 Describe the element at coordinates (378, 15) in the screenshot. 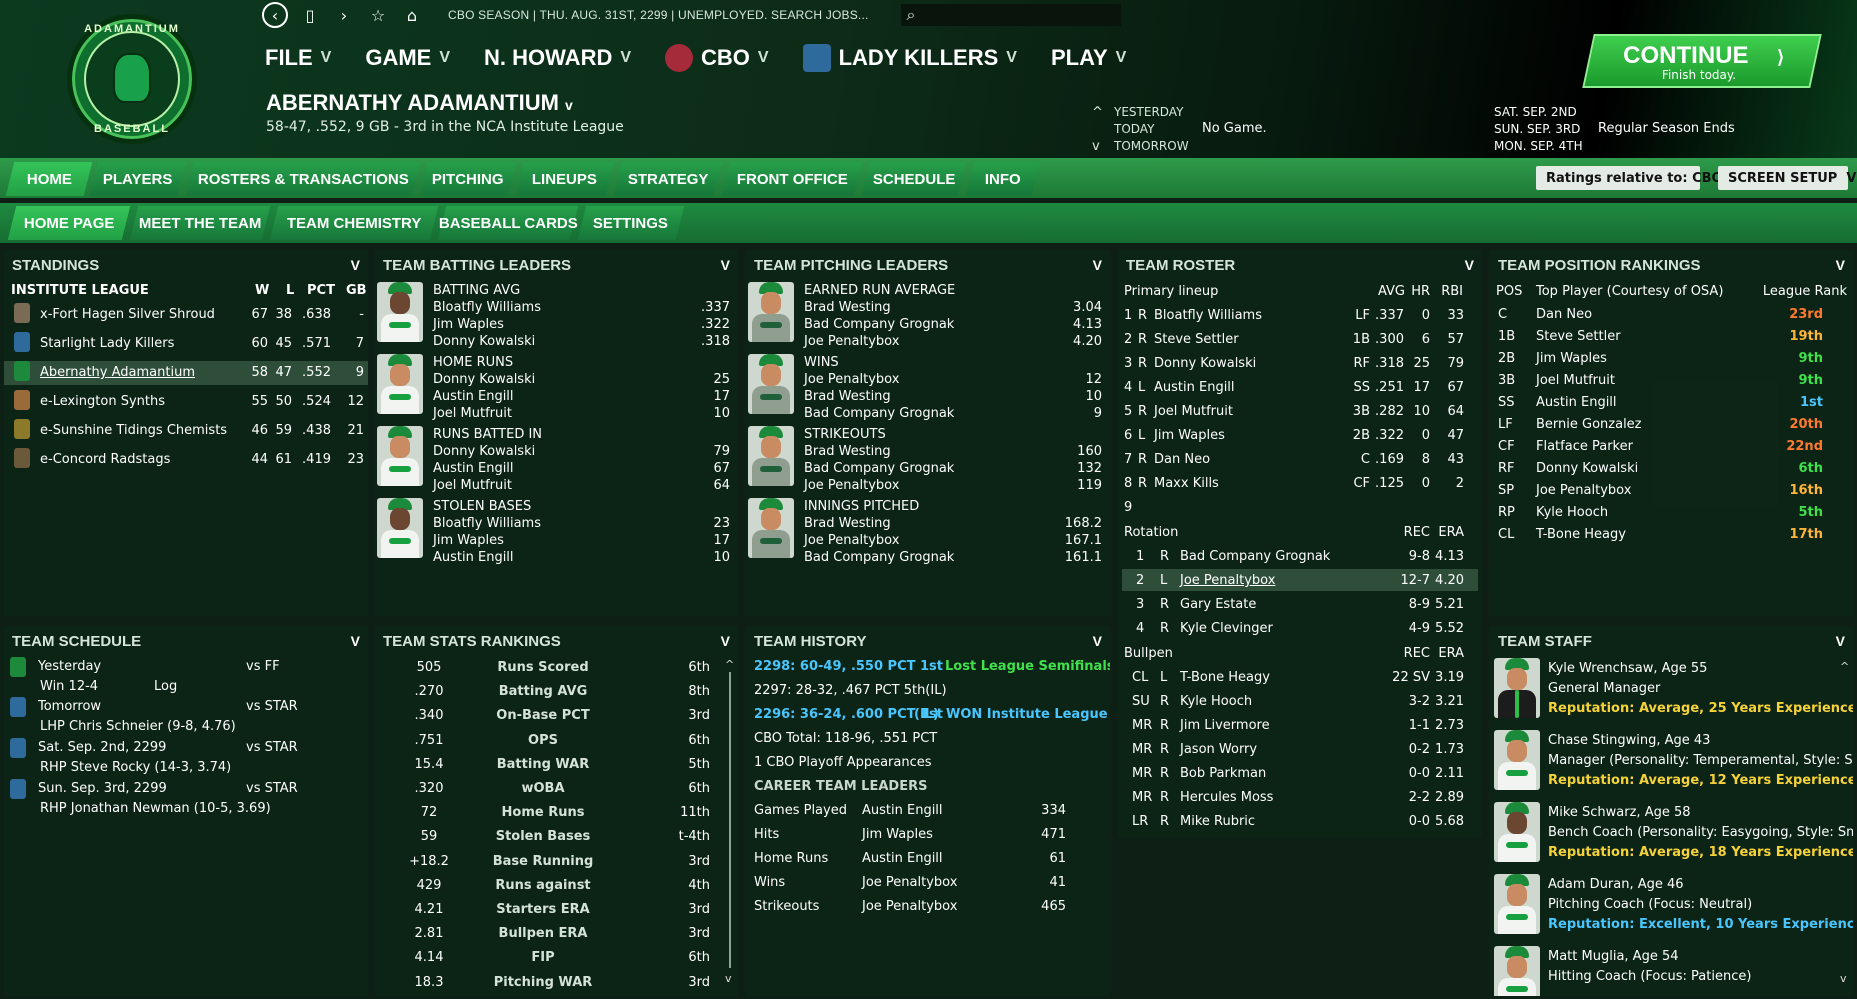

I see `star-icon: ☆` at that location.